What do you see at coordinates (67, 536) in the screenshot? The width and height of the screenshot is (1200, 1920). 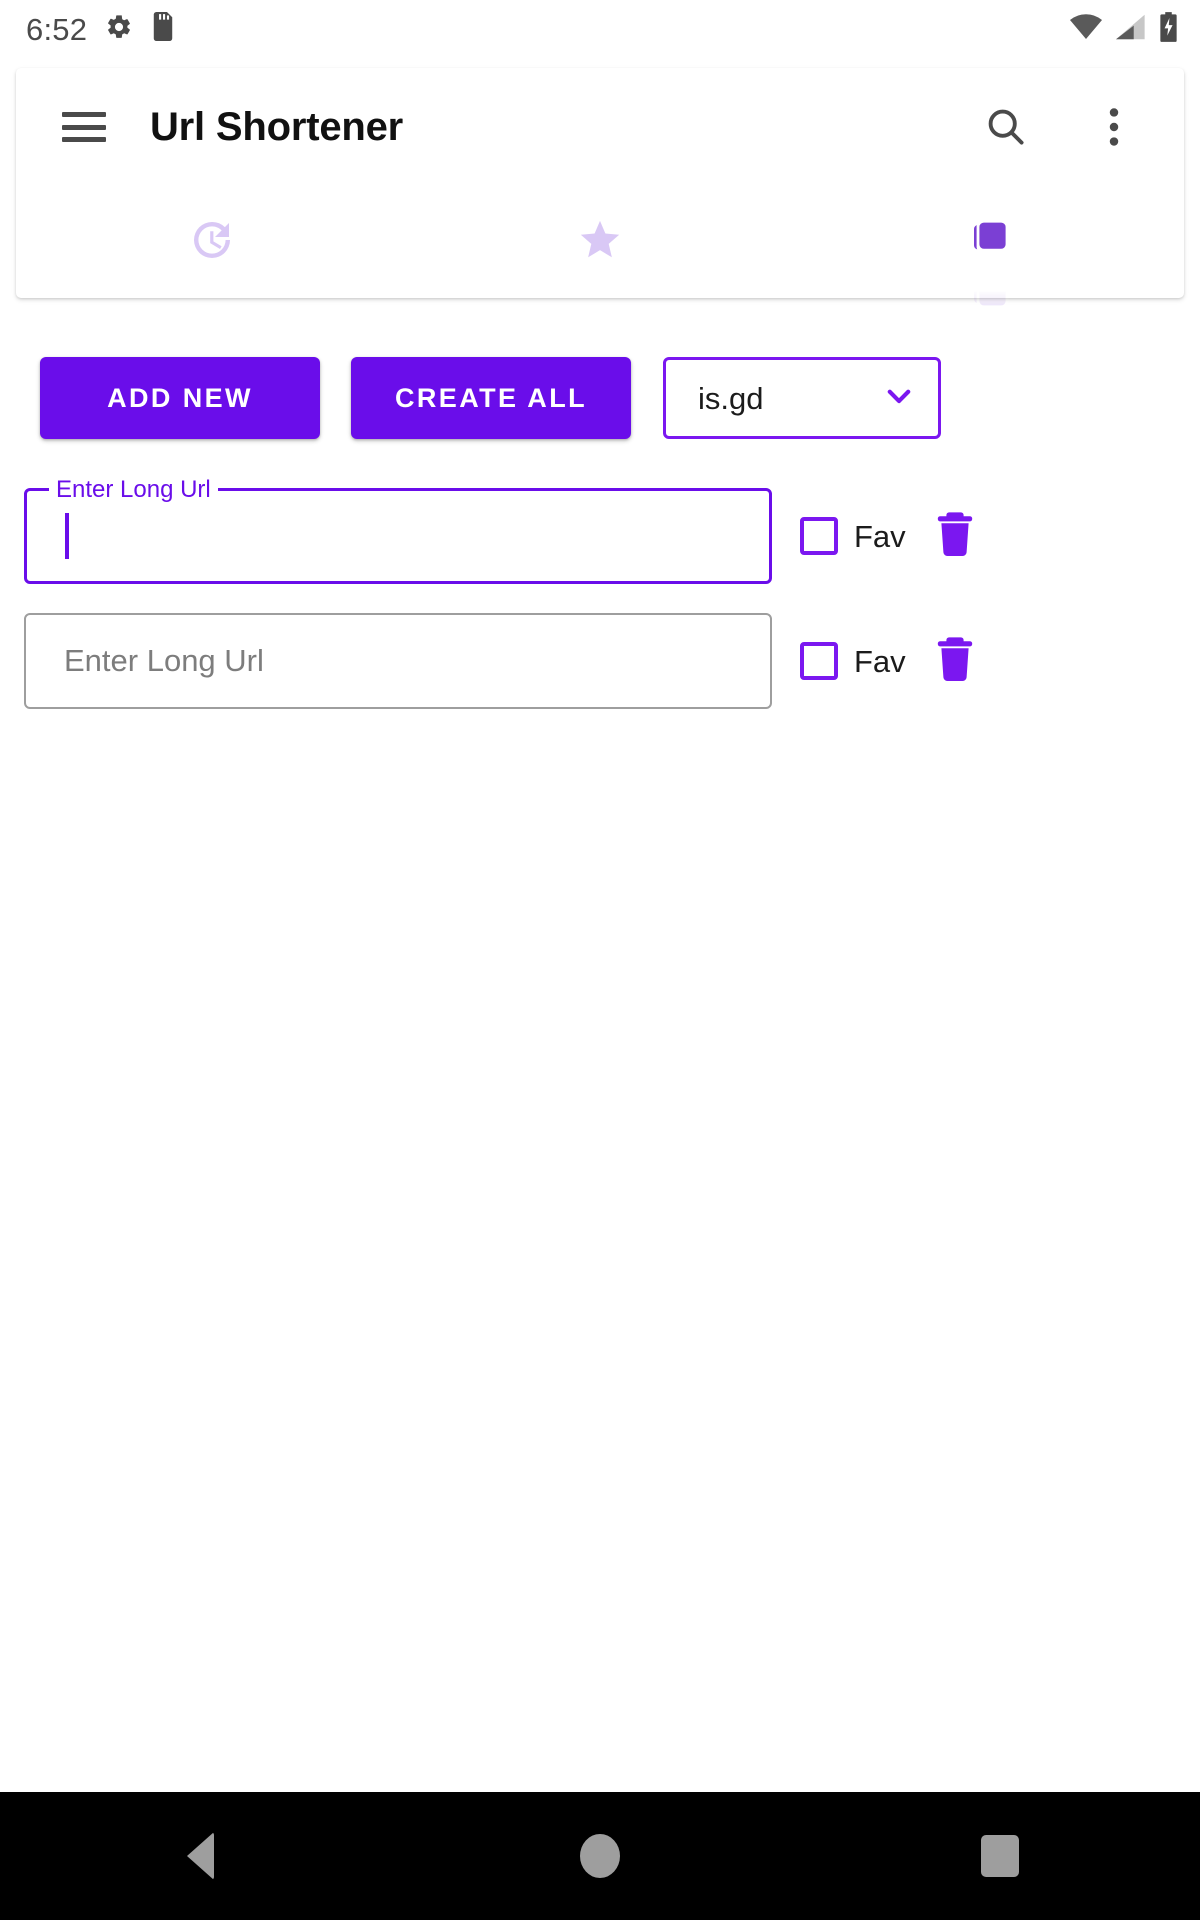 I see `text-caret` at bounding box center [67, 536].